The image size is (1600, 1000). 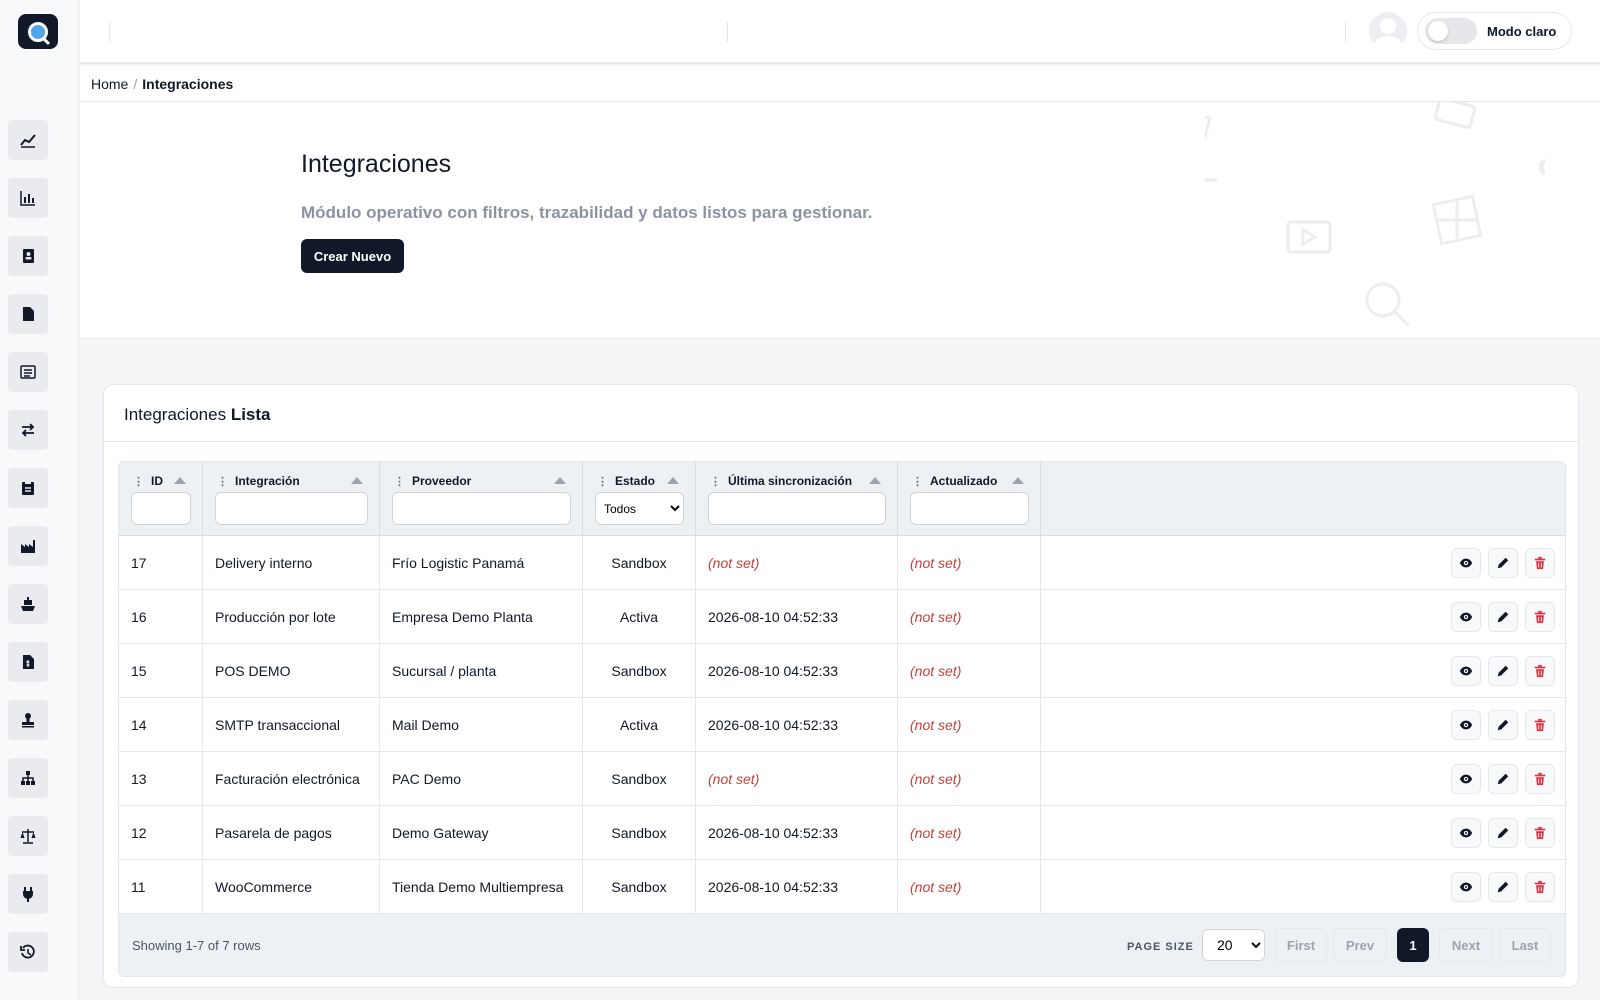 I want to click on cell-value: 2026-08-10 04:52:33, so click(x=773, y=725).